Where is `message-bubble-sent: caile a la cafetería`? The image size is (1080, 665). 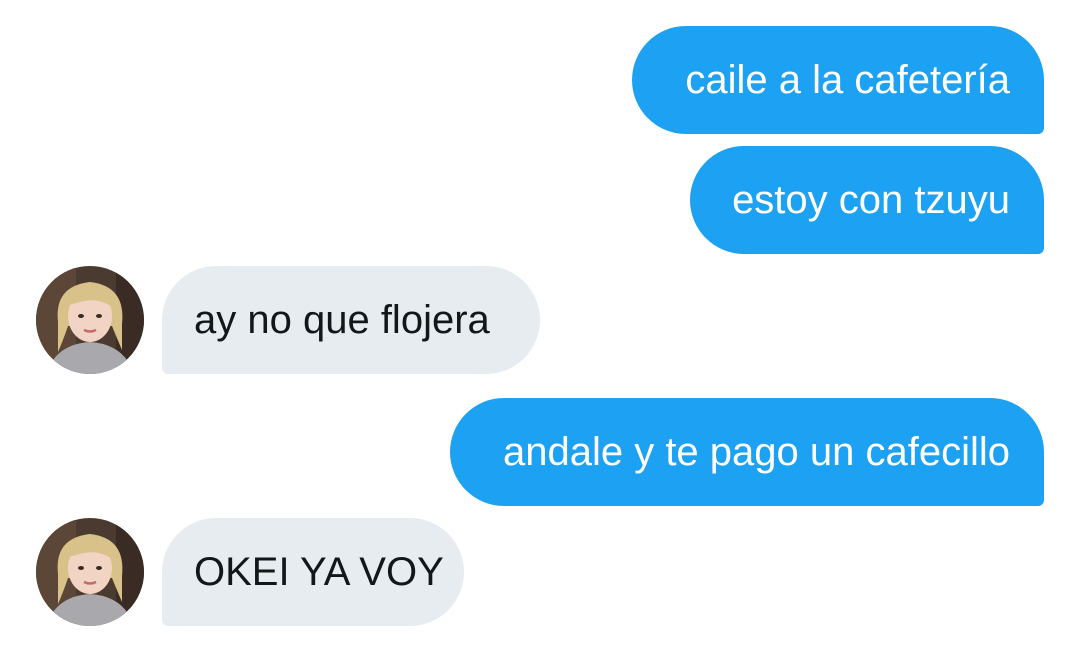 message-bubble-sent: caile a la cafetería is located at coordinates (838, 80).